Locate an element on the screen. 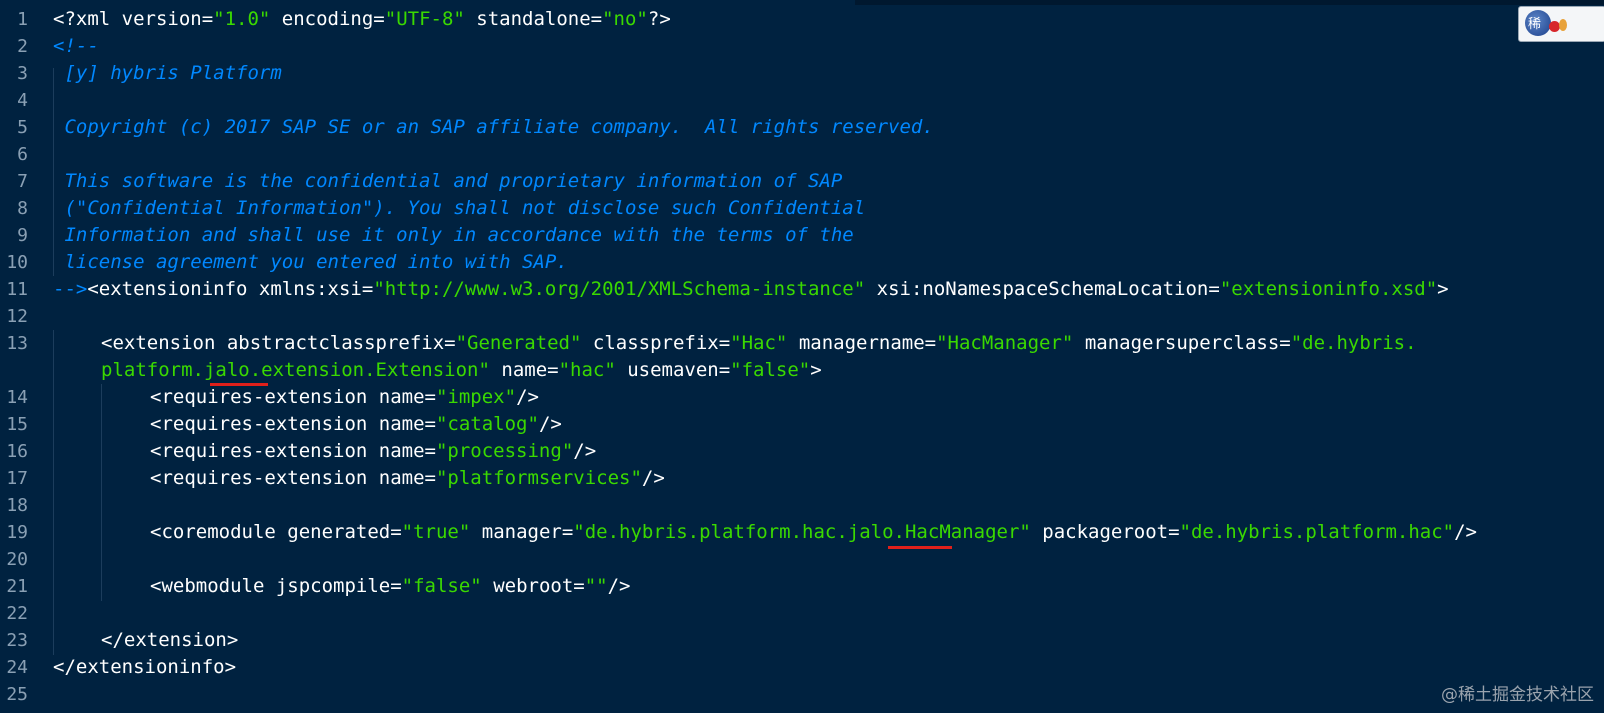  code-line-16: <requires-extension name="processing"/> is located at coordinates (373, 451).